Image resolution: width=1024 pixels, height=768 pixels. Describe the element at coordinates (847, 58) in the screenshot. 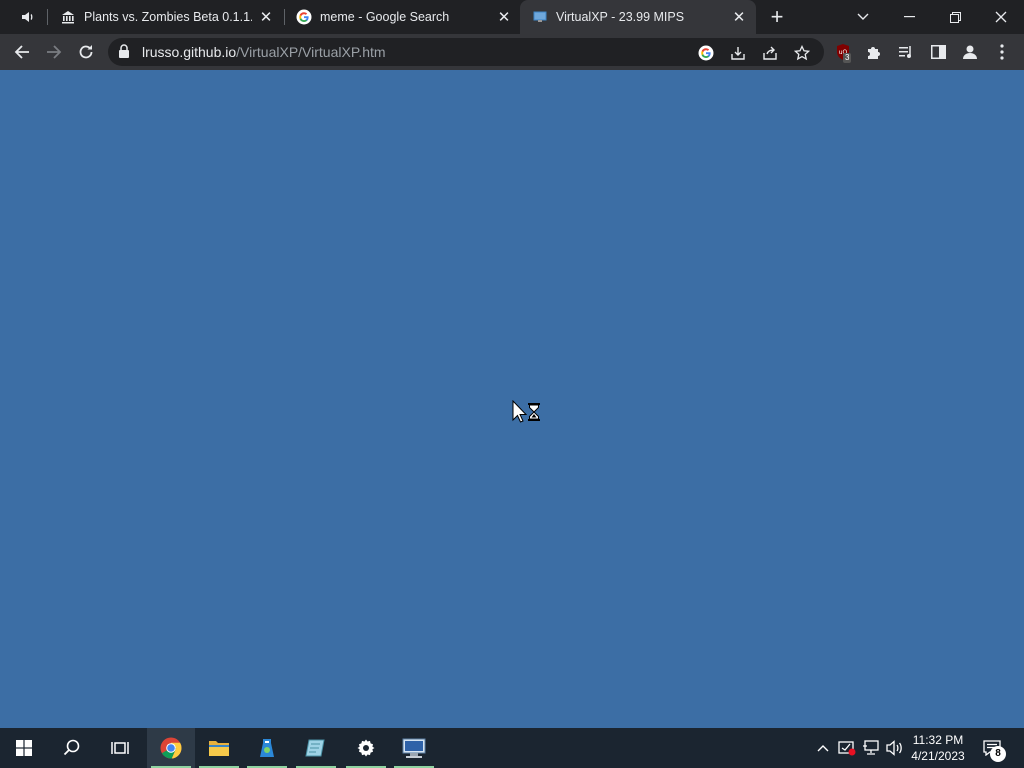

I see `extension-badge: 3` at that location.